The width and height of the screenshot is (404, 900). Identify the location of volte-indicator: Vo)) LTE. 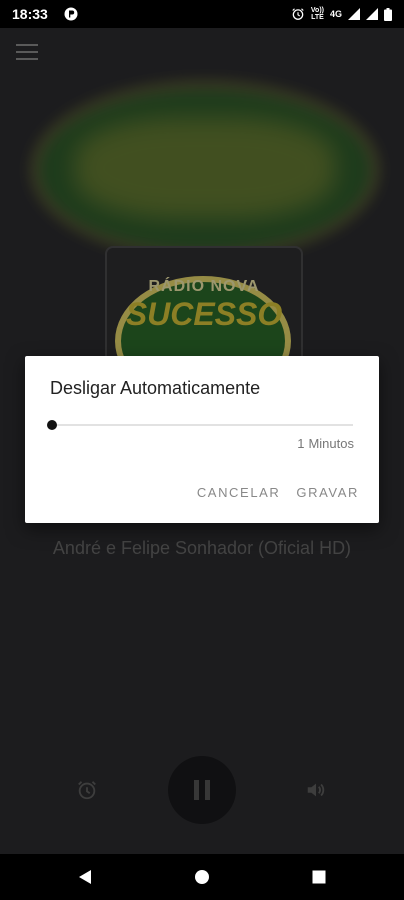
(317, 14).